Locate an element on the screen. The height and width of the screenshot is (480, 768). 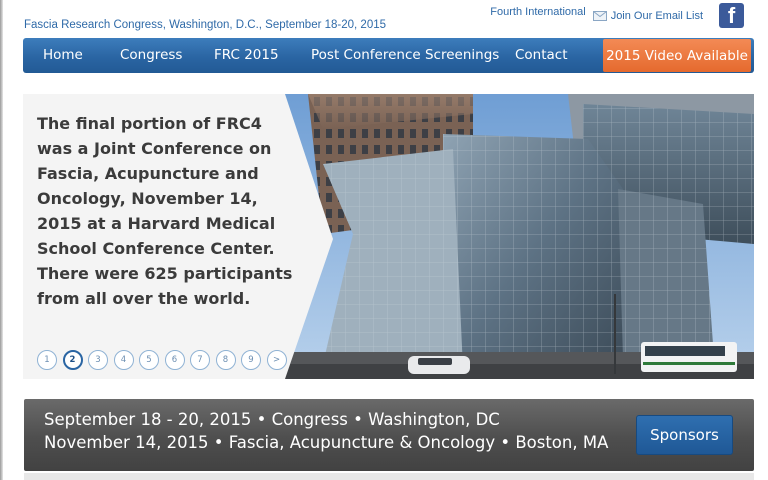
sponsors-button: Sponsors is located at coordinates (684, 435).